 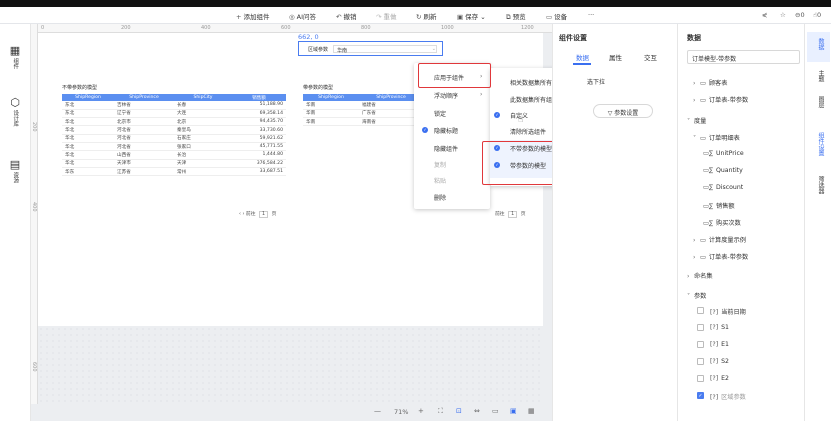 What do you see at coordinates (719, 205) in the screenshot?
I see `tree-item-measure: ▭∑ 销售额` at bounding box center [719, 205].